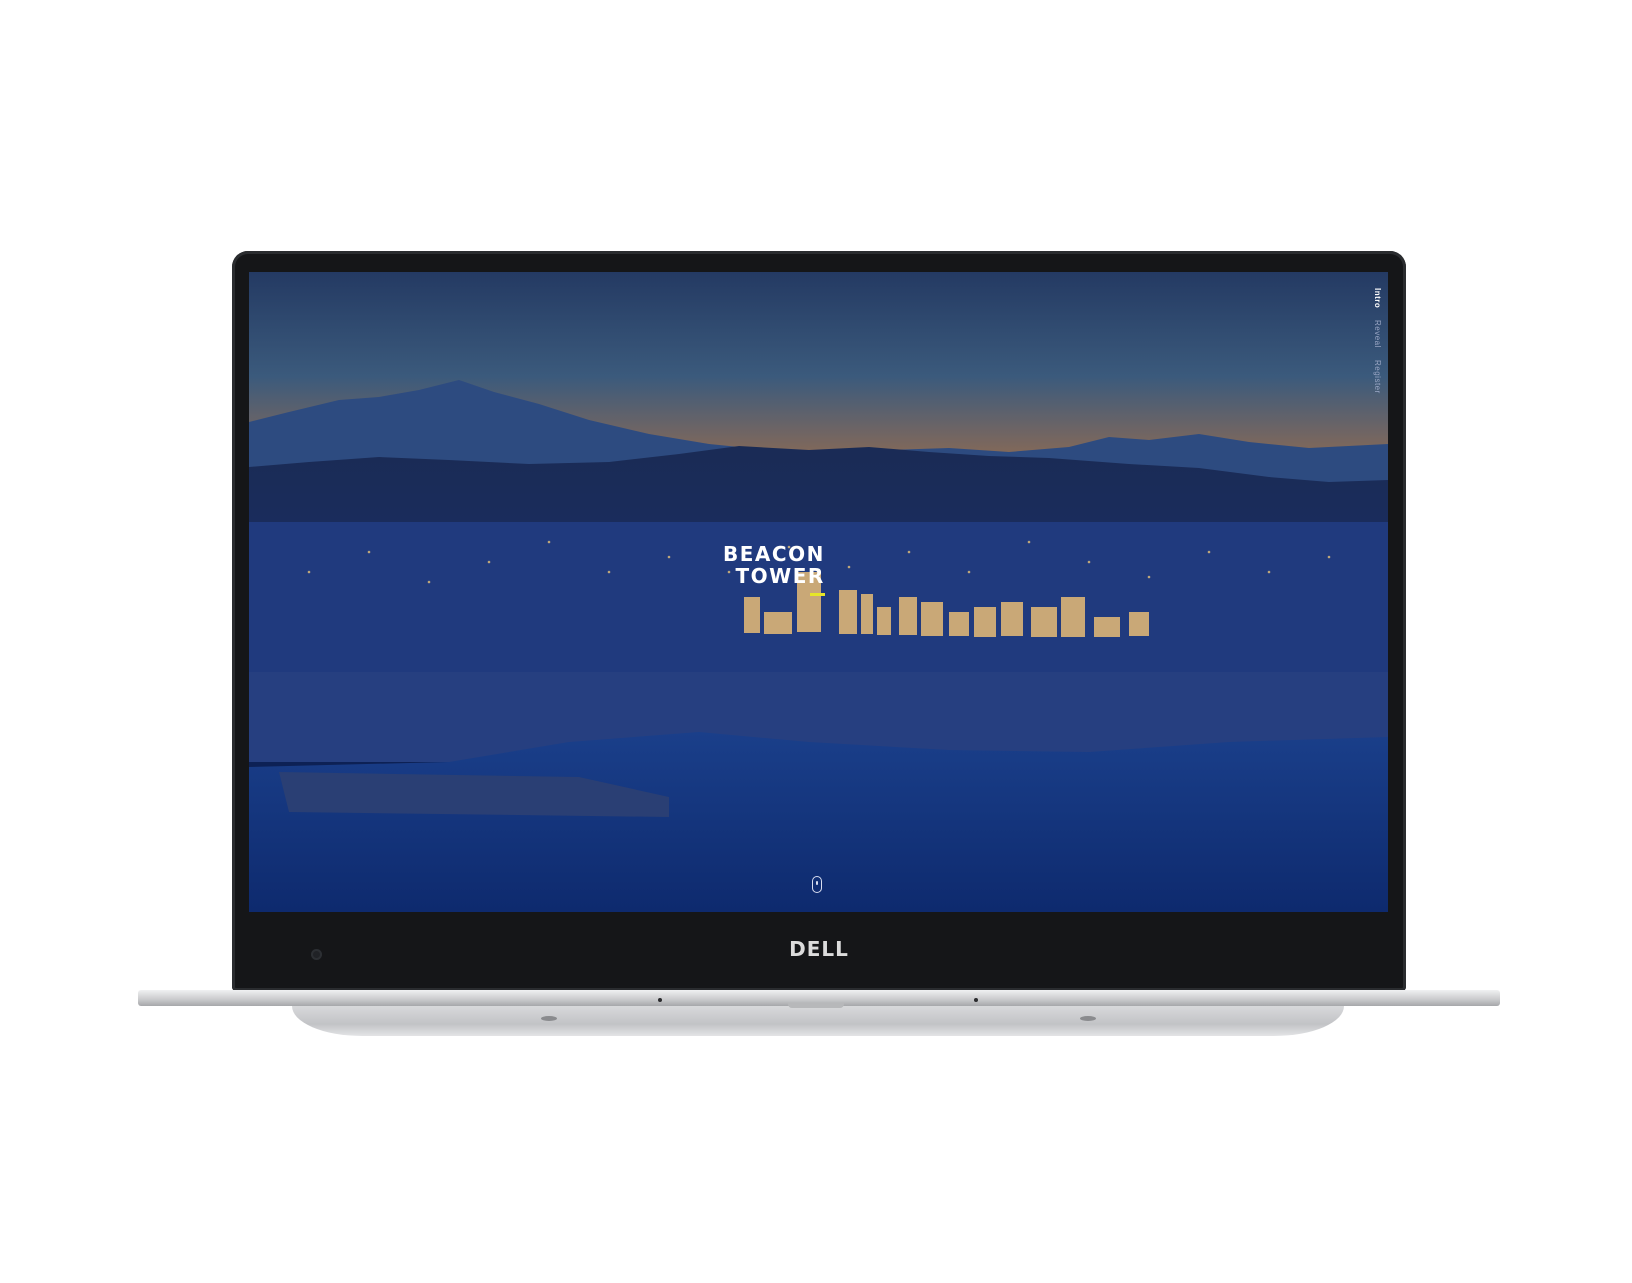  I want to click on logo-accent-bar, so click(817, 594).